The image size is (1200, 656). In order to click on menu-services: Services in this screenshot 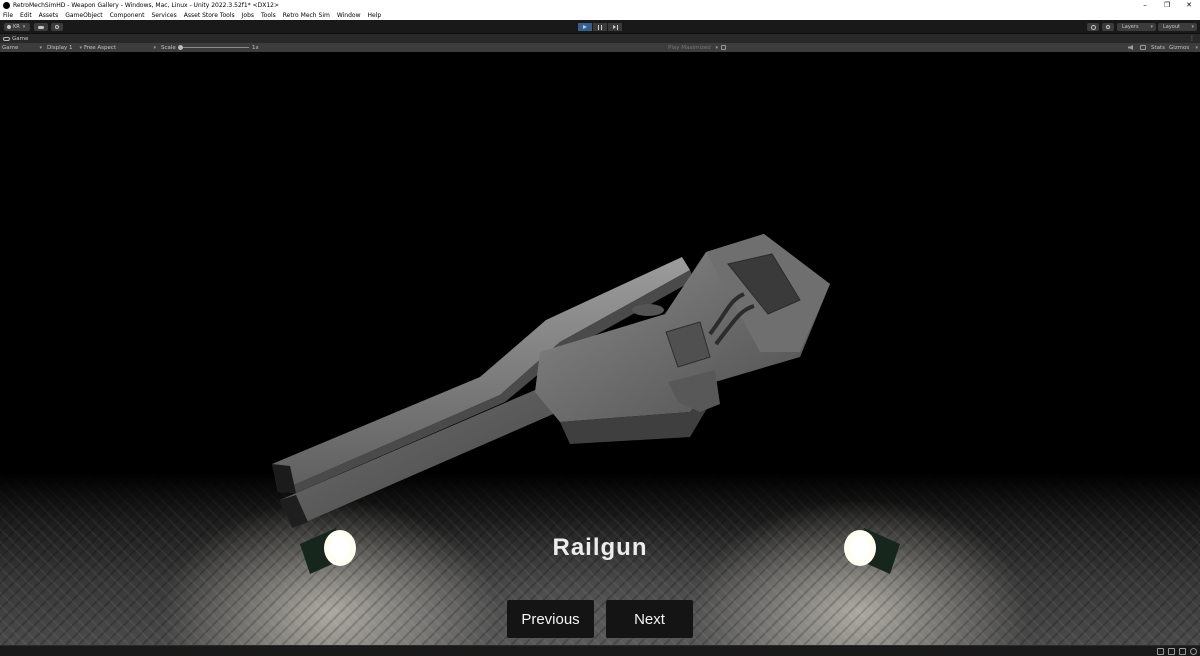, I will do `click(163, 15)`.